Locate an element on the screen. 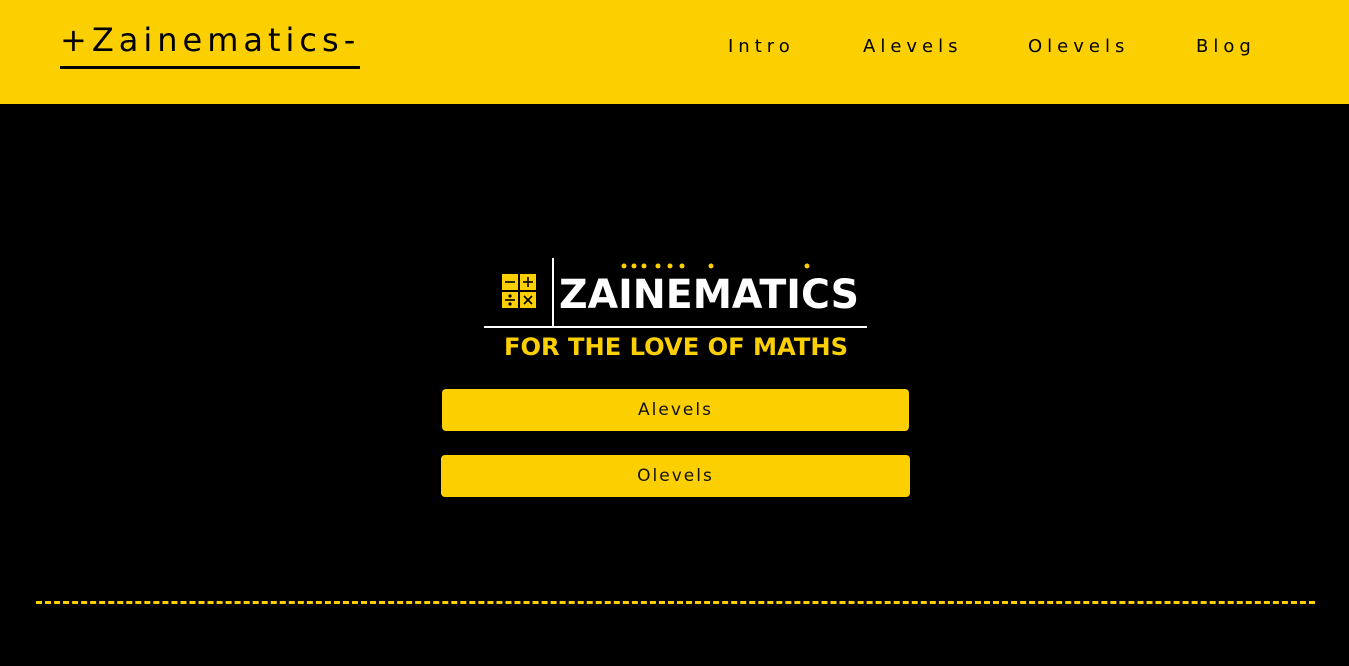  logo-wordmark: ZAINEMATICS is located at coordinates (709, 295).